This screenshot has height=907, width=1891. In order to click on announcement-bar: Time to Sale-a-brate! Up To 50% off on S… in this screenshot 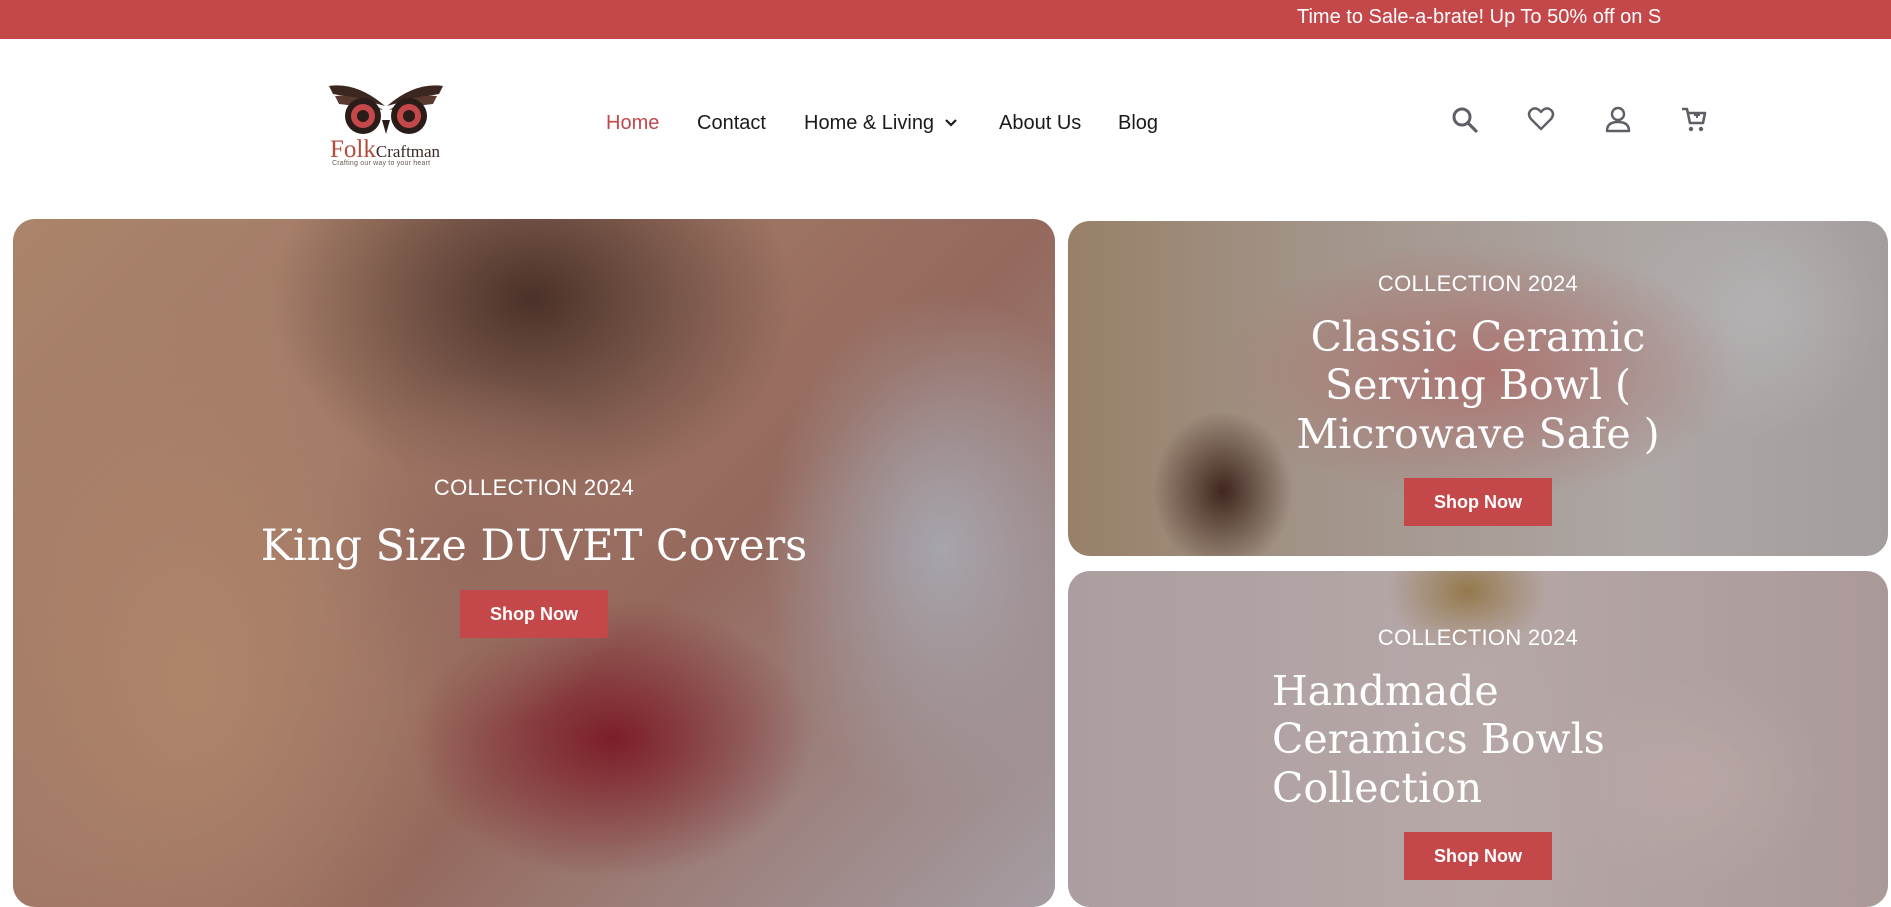, I will do `click(945, 19)`.